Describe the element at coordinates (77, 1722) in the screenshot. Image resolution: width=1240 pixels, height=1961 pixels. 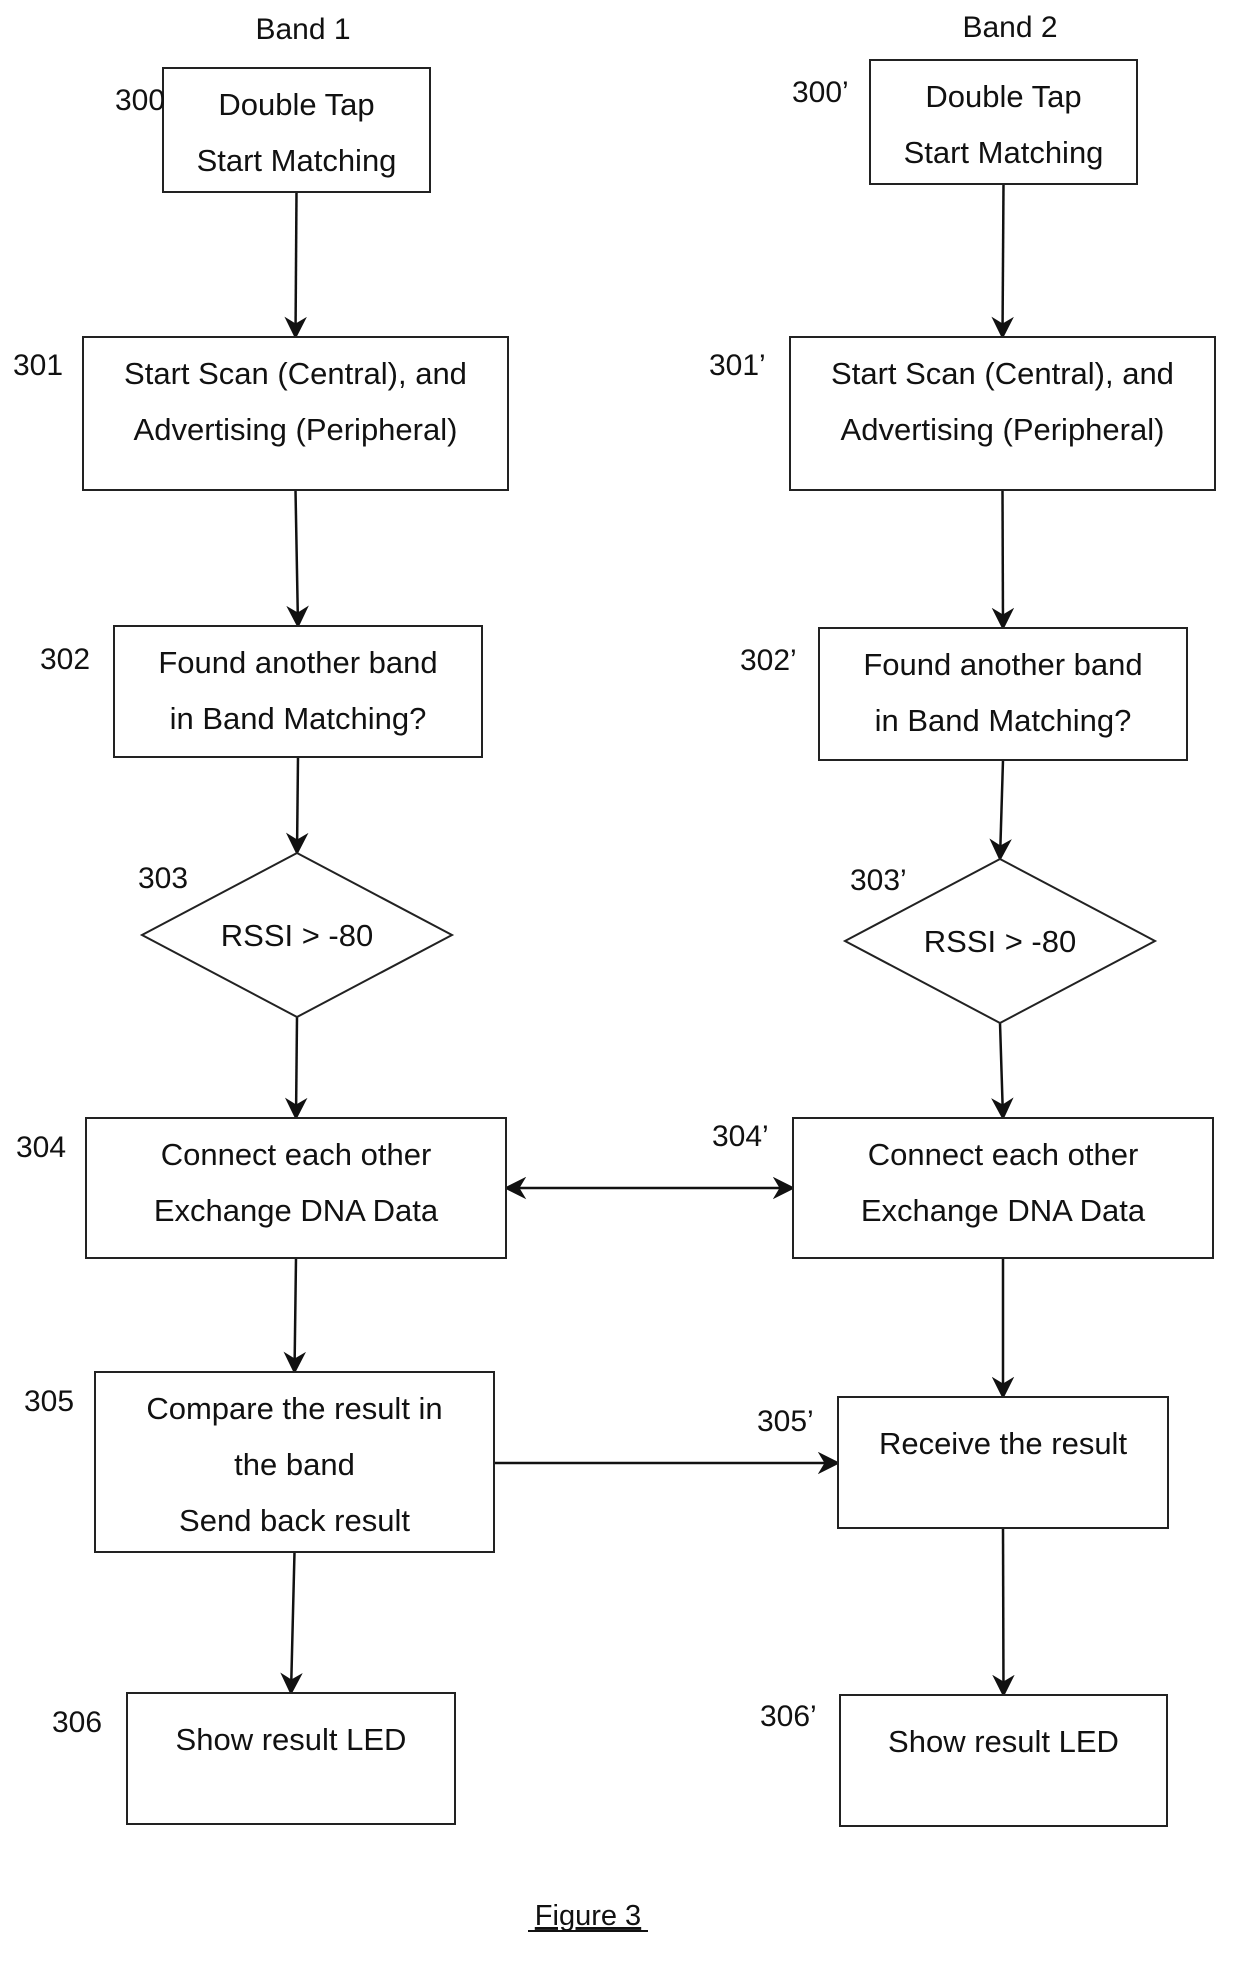
I see `reference-numeral: 306` at that location.